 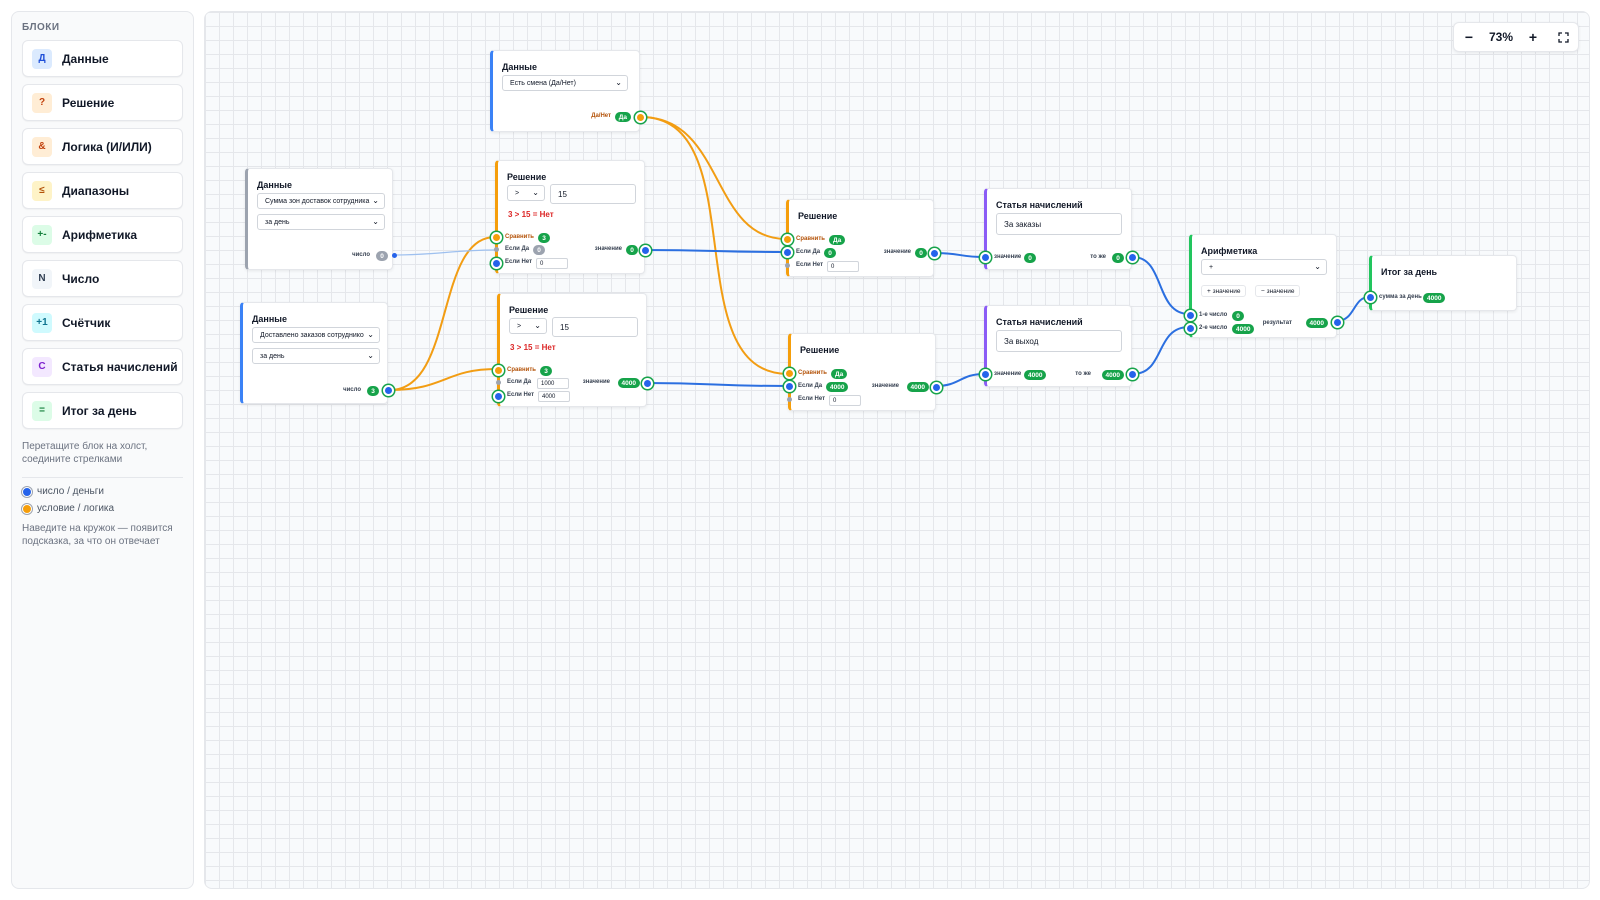 I want to click on fullscreen-icon, so click(x=1563, y=37).